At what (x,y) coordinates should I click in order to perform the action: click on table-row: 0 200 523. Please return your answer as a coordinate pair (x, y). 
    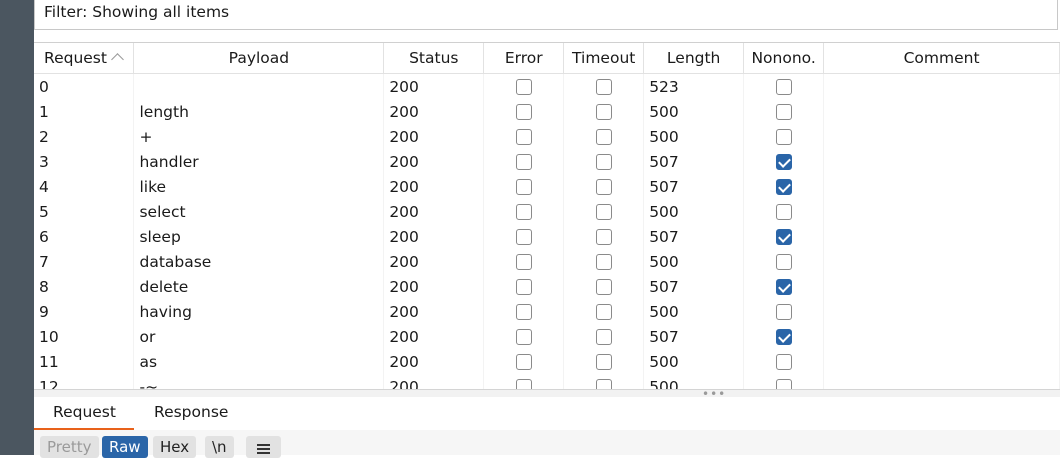
    Looking at the image, I should click on (547, 86).